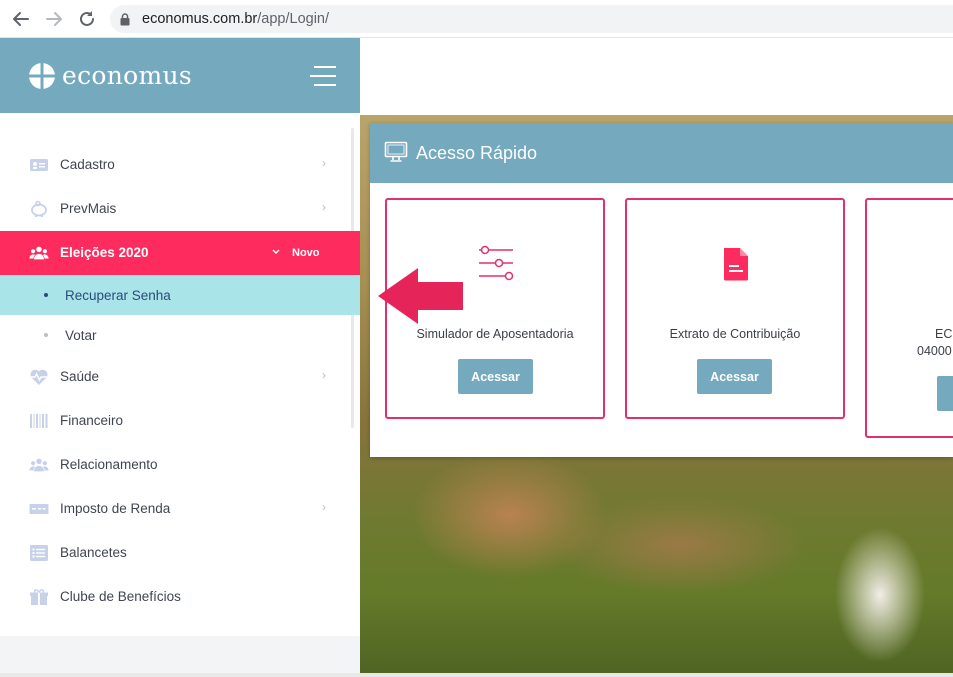 The height and width of the screenshot is (677, 953). What do you see at coordinates (104, 252) in the screenshot?
I see `sidebar-item-label: Eleições 2020` at bounding box center [104, 252].